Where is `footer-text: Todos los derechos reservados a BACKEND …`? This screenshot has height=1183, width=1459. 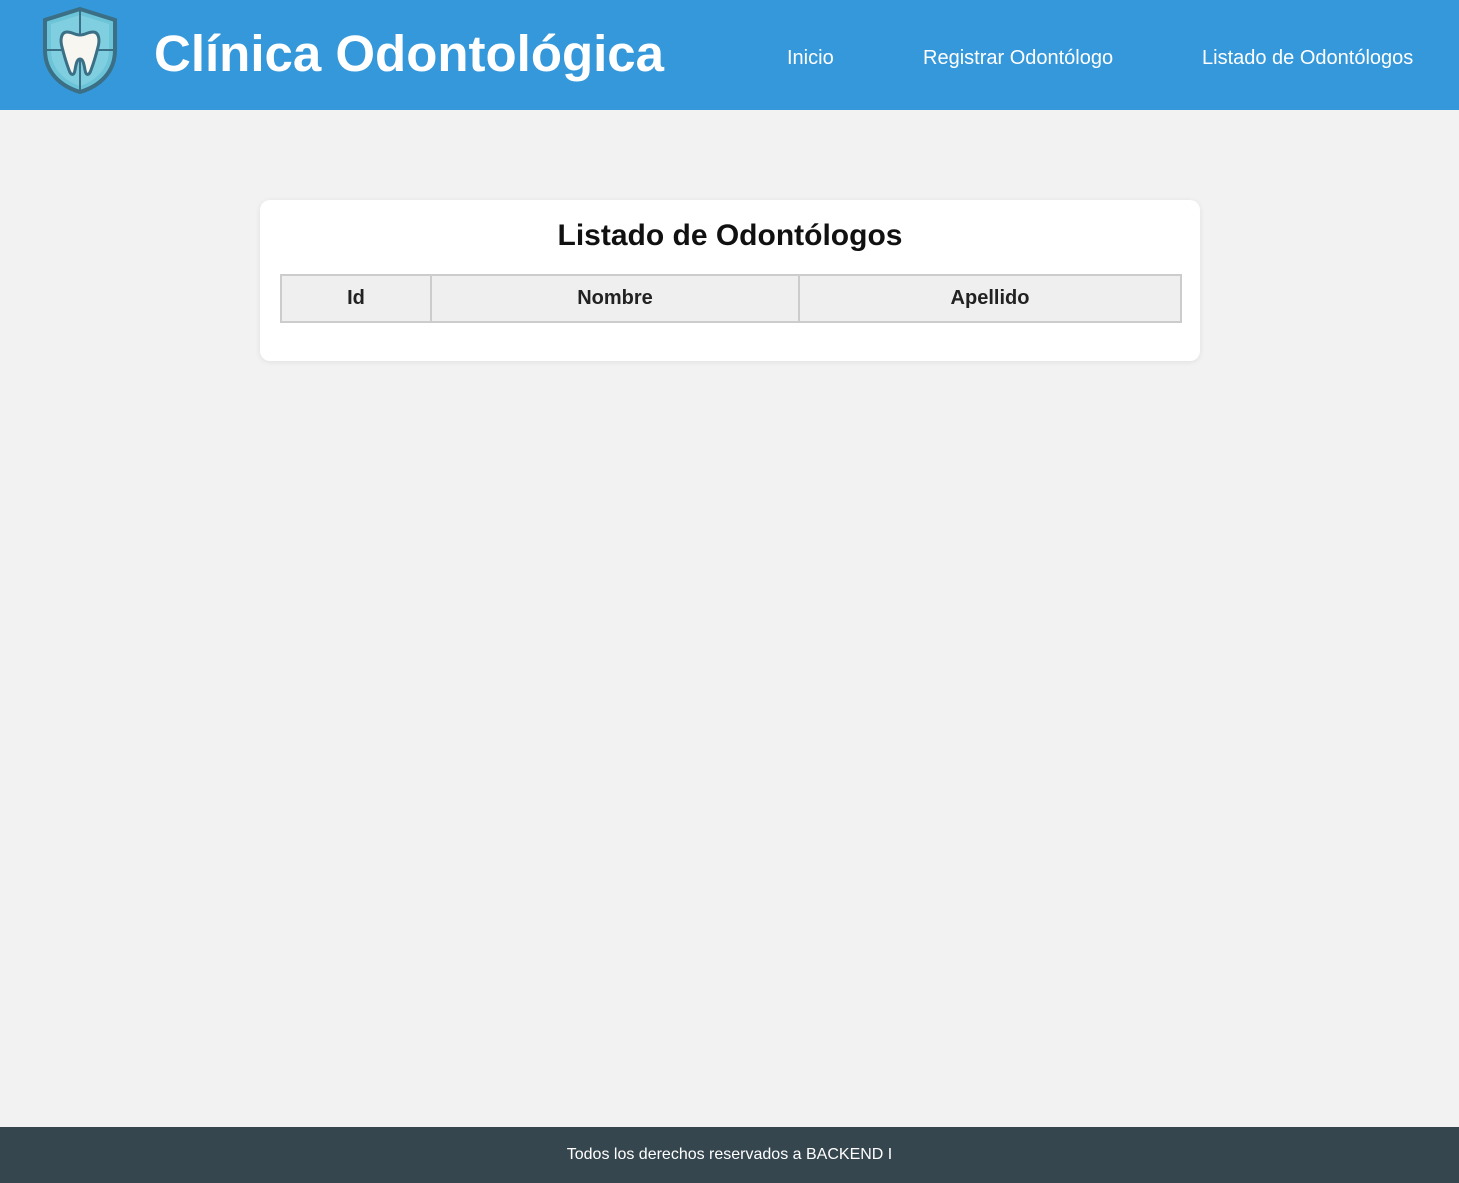
footer-text: Todos los derechos reservados a BACKEND … is located at coordinates (729, 1154).